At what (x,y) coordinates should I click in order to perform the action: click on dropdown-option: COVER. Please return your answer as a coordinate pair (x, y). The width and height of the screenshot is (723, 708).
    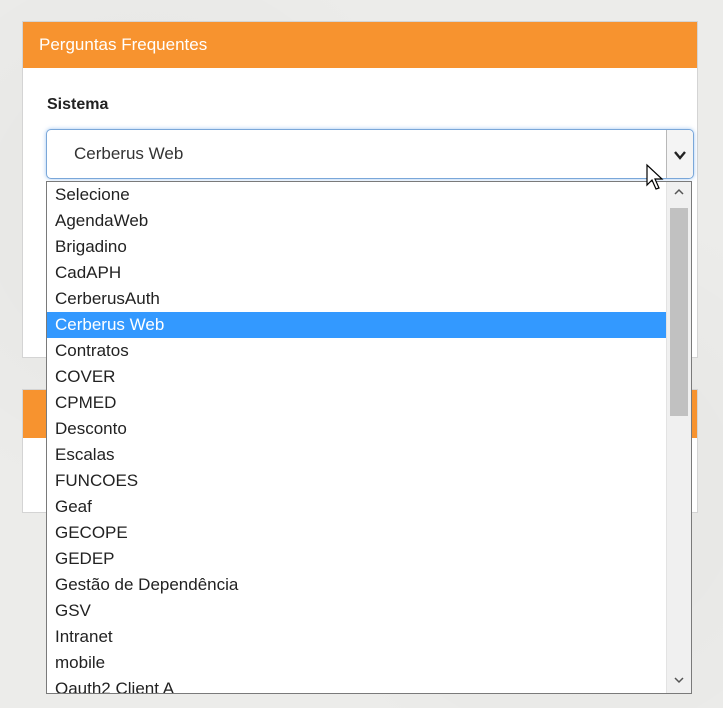
    Looking at the image, I should click on (369, 377).